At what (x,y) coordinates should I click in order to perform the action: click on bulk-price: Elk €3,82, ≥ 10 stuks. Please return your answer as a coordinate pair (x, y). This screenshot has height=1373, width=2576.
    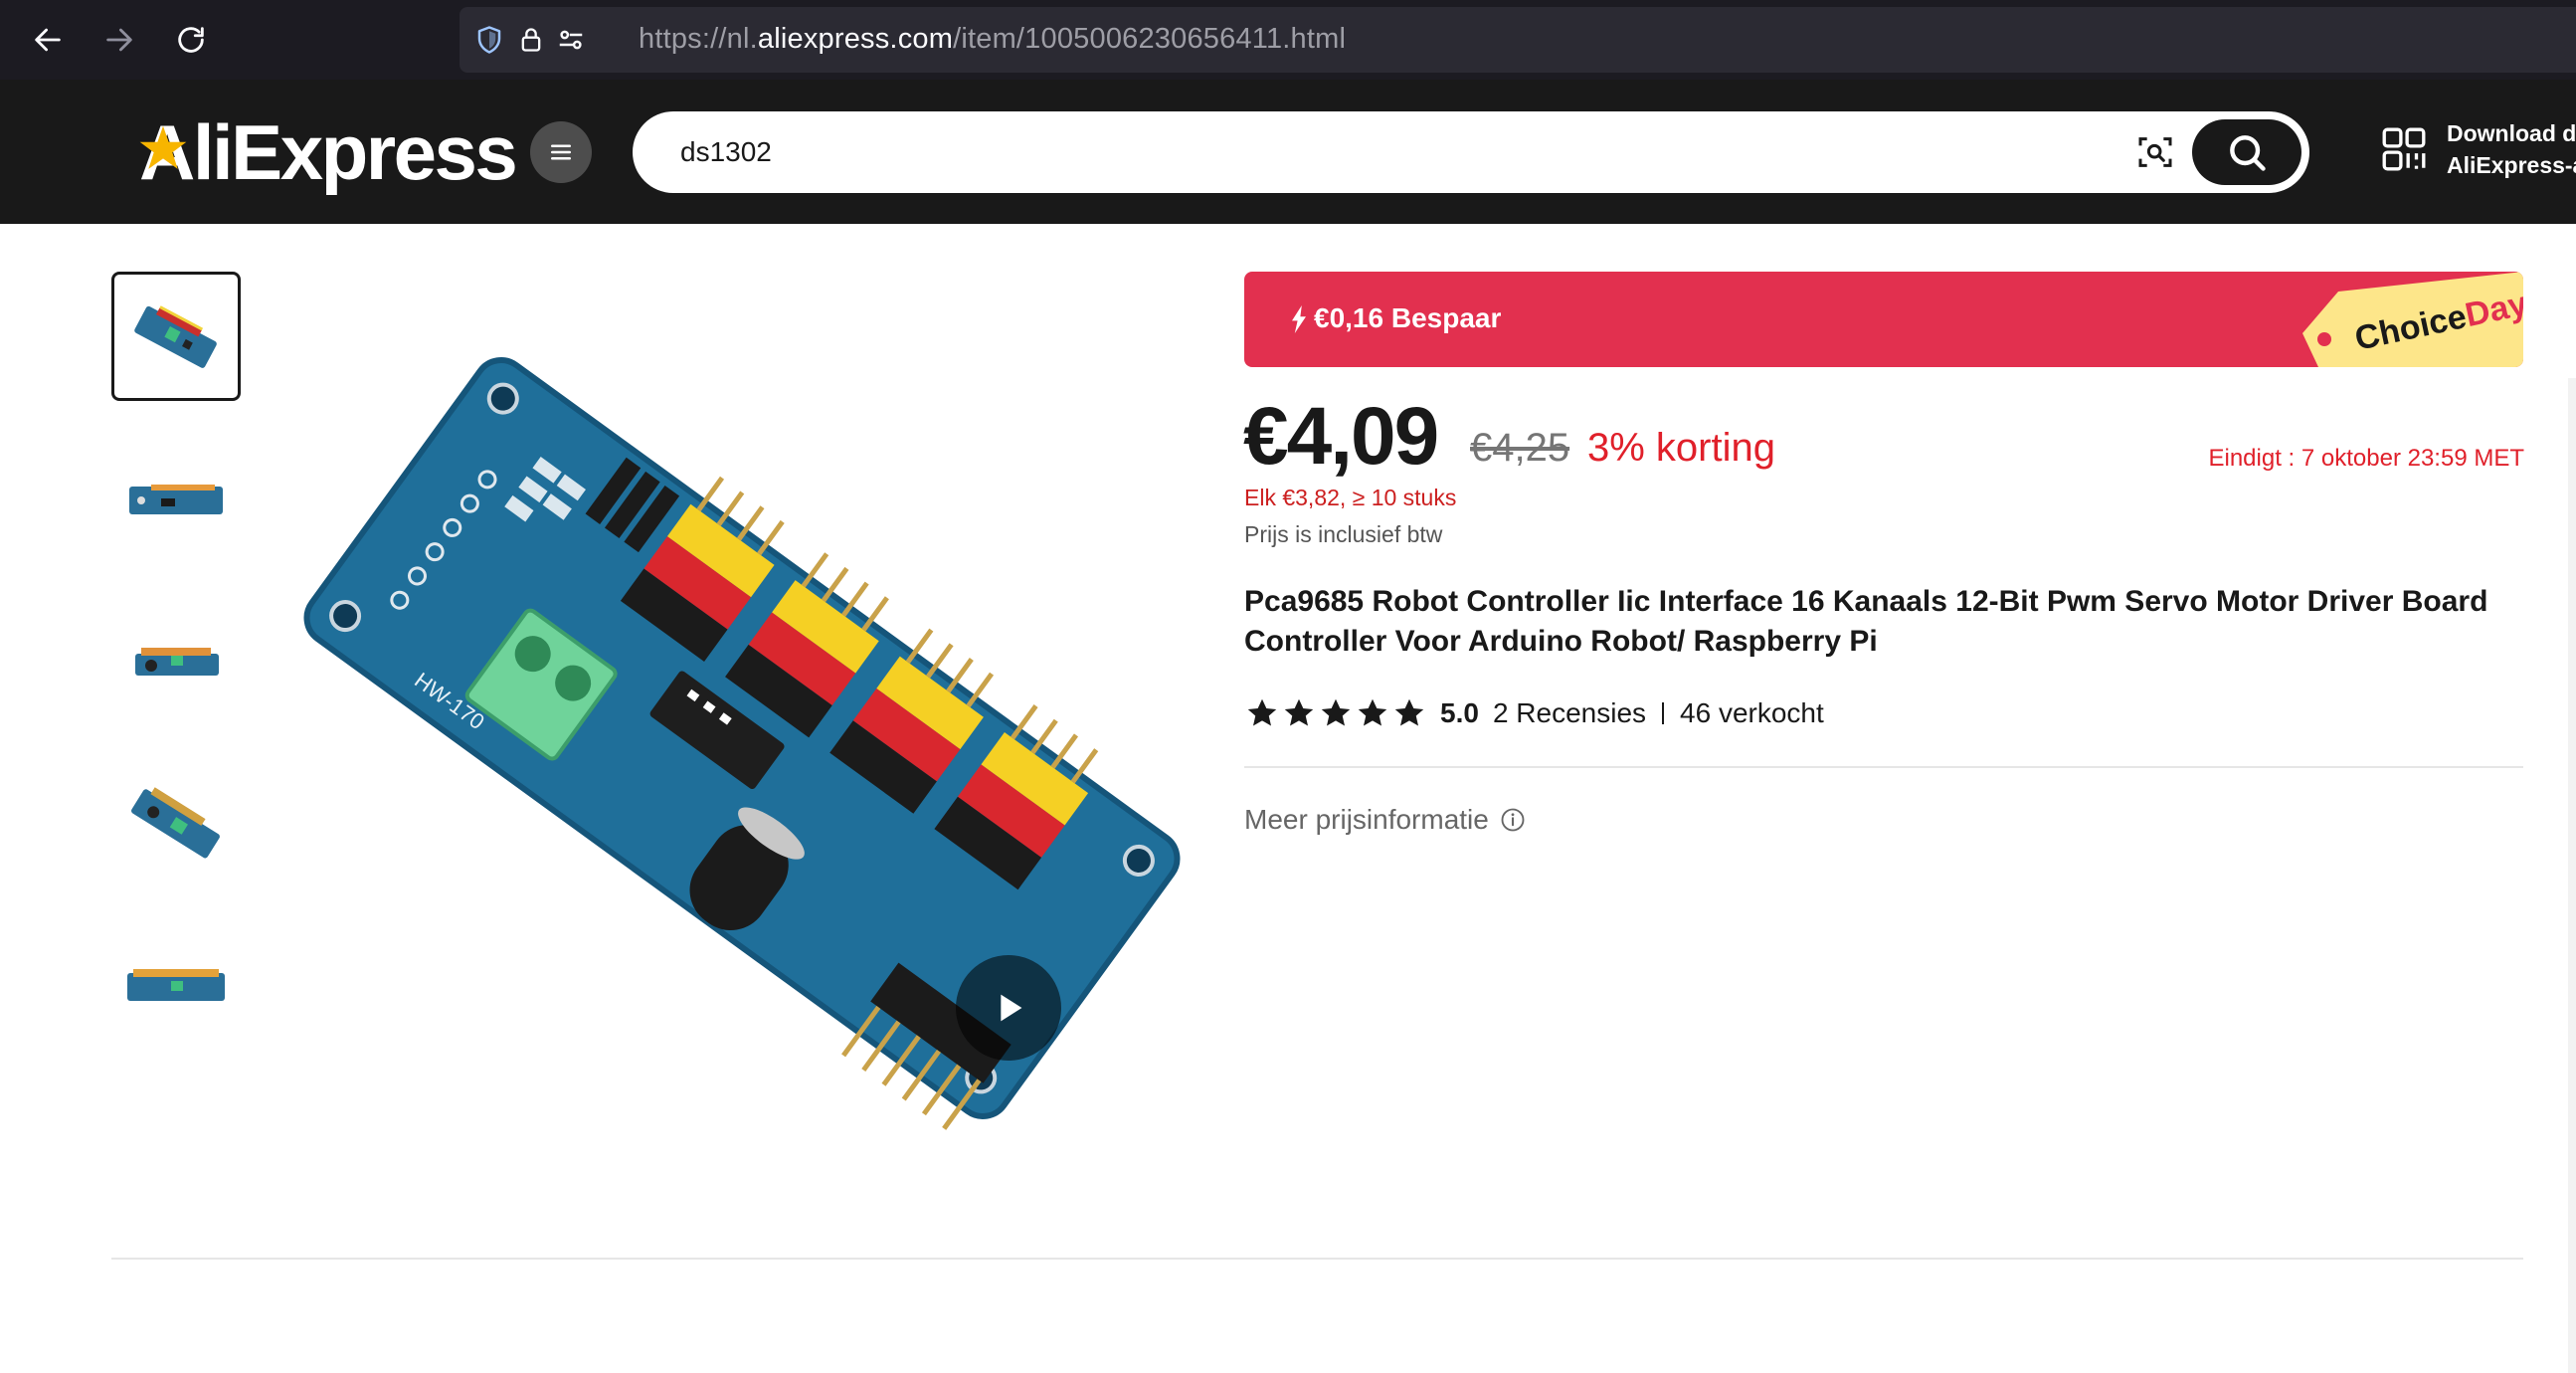
    Looking at the image, I should click on (1350, 497).